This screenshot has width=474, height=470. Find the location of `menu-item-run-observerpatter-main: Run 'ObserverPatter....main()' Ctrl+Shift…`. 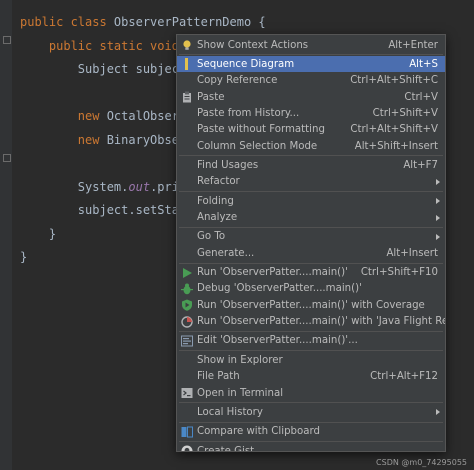

menu-item-run-observerpatter-main: Run 'ObserverPatter....main()' Ctrl+Shift… is located at coordinates (311, 273).